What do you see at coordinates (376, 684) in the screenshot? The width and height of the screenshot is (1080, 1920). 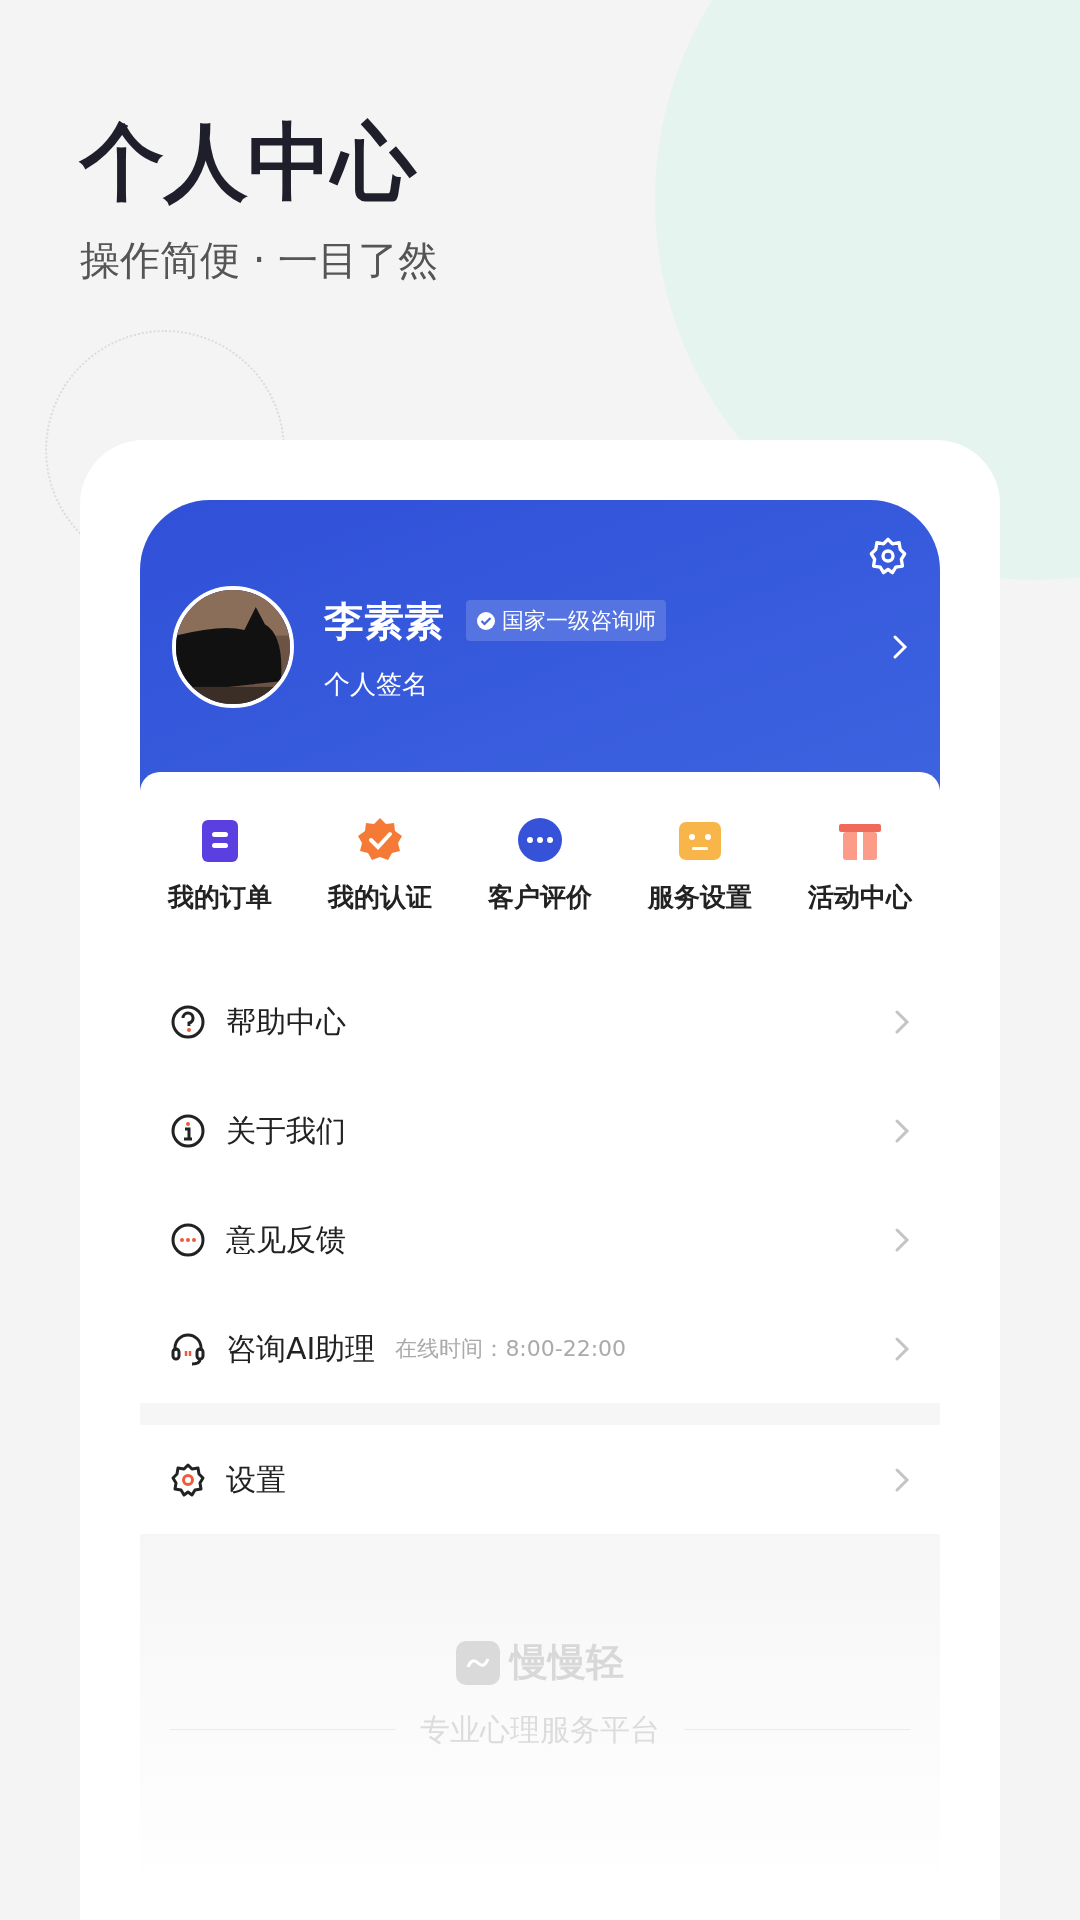 I see `signature-text: 个人签名` at bounding box center [376, 684].